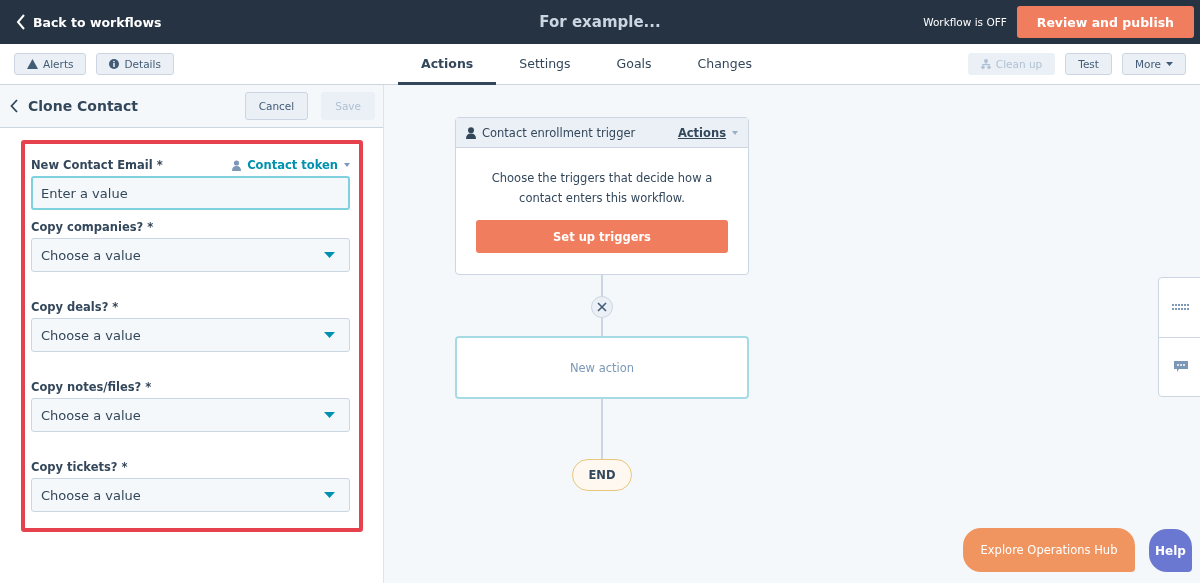 The image size is (1200, 583). I want to click on tab: Settings, so click(545, 64).